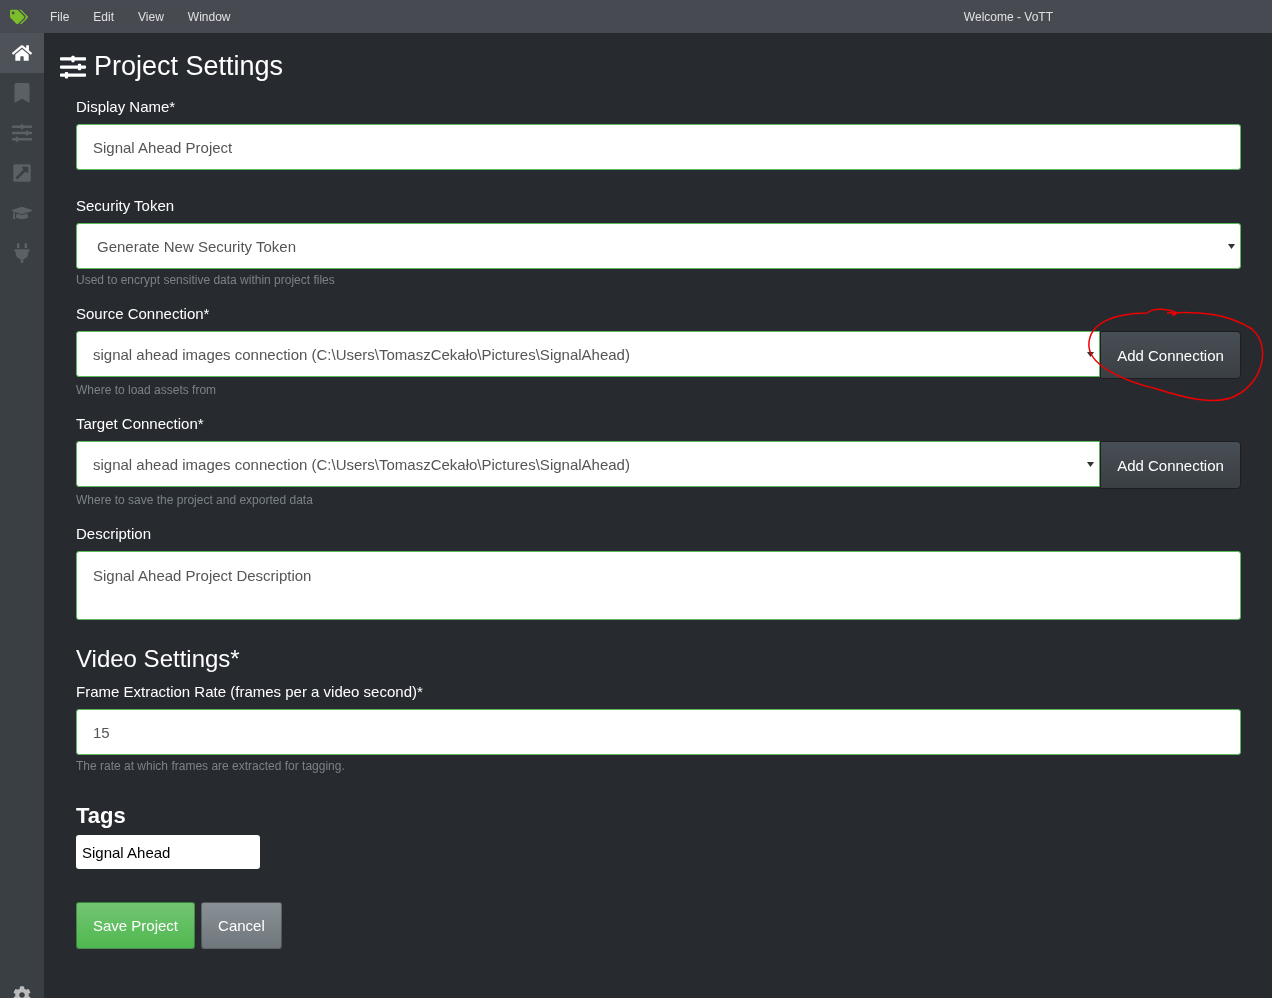 This screenshot has height=998, width=1272. I want to click on menu-item: Window, so click(209, 16).